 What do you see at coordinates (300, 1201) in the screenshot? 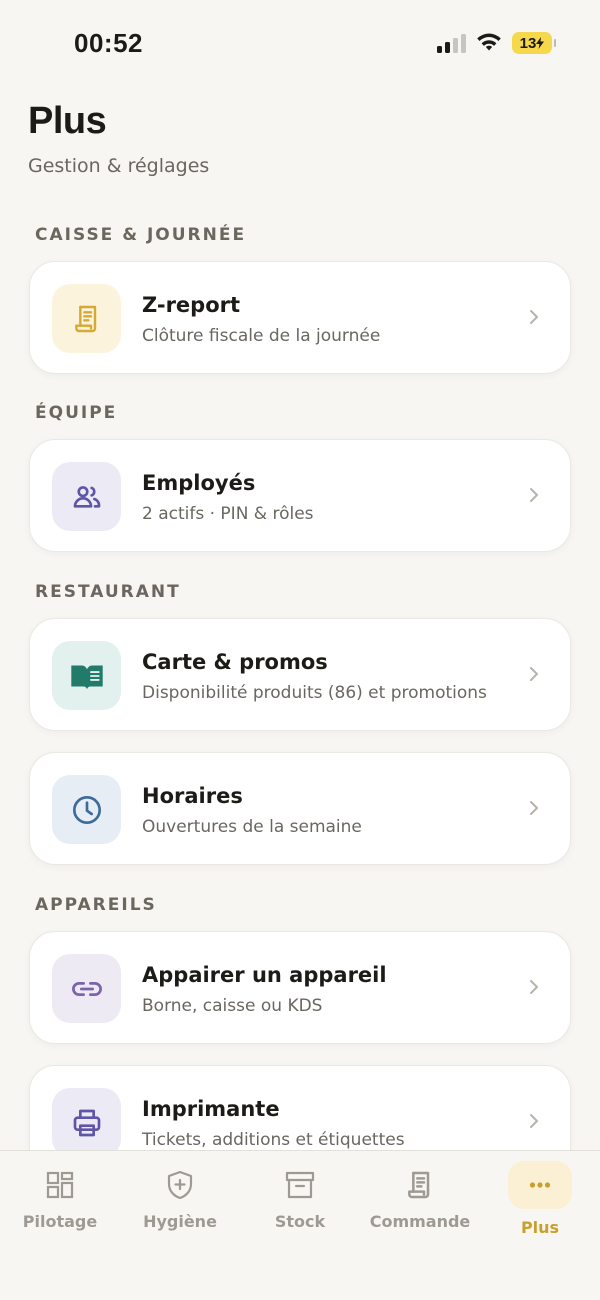
I see `tab-stock: Stock` at bounding box center [300, 1201].